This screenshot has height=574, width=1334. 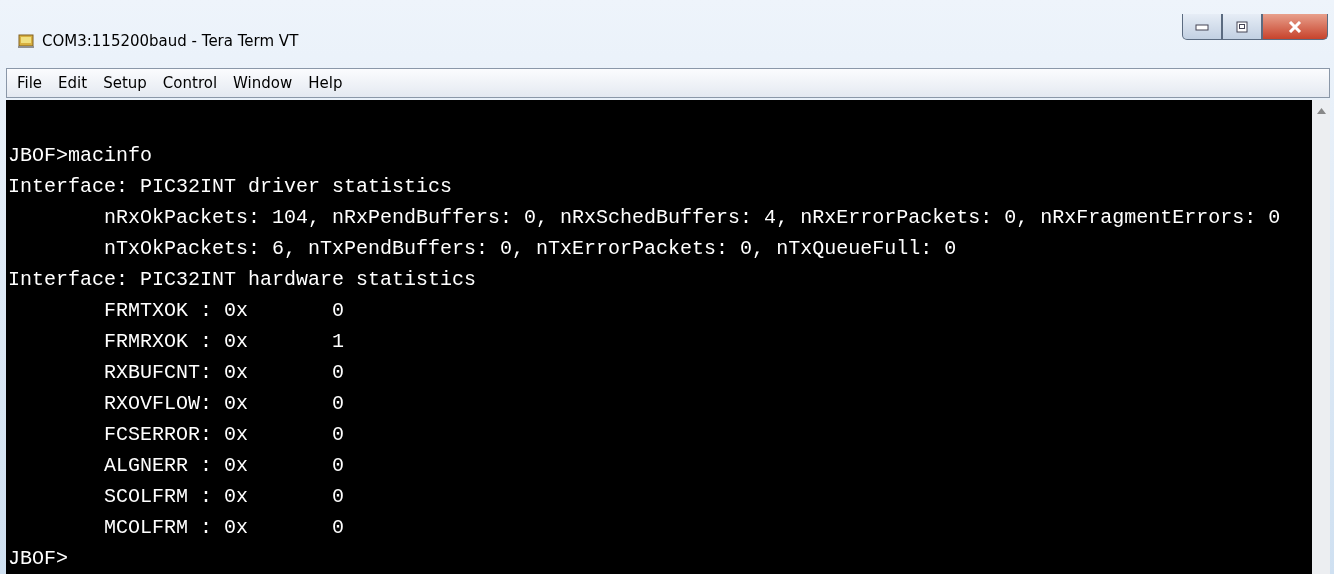 I want to click on scrollbar, so click(x=1321, y=337).